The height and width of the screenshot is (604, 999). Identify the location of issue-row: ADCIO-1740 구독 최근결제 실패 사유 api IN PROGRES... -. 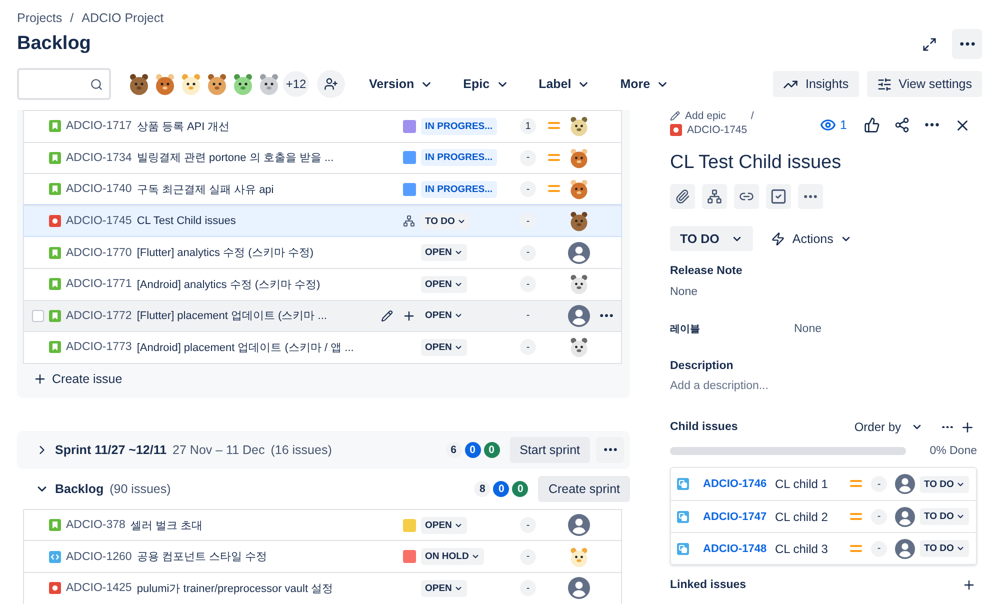
(322, 189).